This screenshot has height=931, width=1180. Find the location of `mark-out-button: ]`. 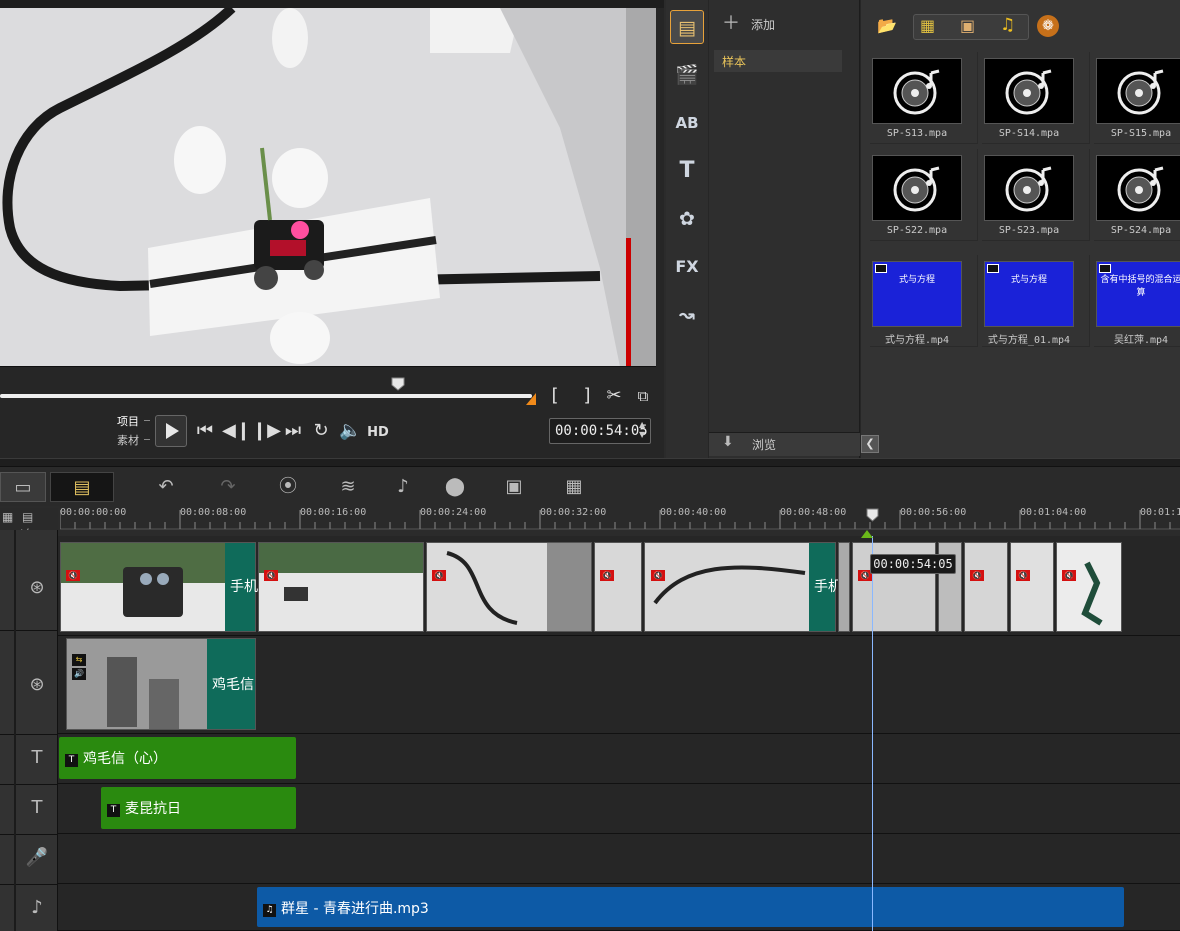

mark-out-button: ] is located at coordinates (587, 396).